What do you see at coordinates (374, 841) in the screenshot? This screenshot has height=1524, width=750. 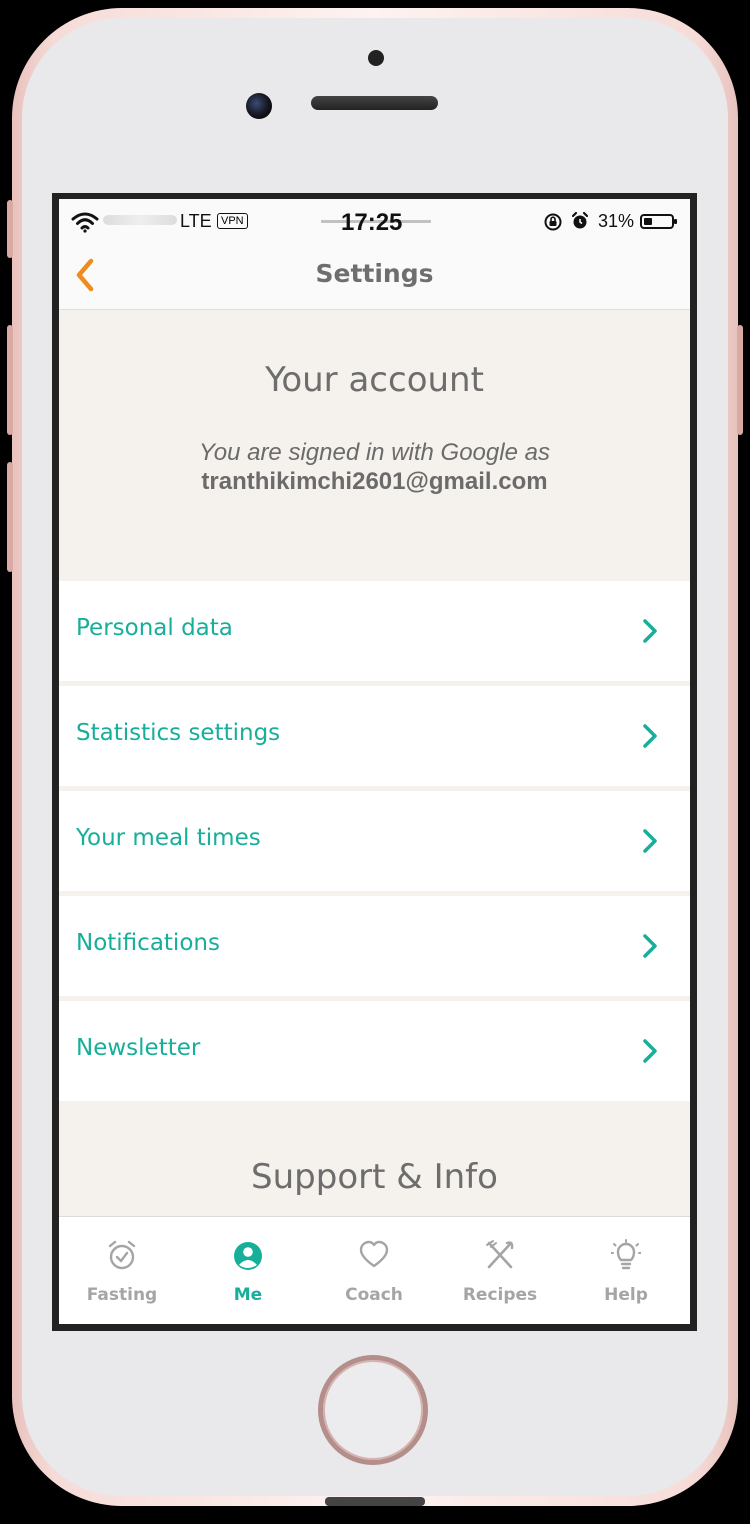 I see `menu-item-meal-times: Your meal times` at bounding box center [374, 841].